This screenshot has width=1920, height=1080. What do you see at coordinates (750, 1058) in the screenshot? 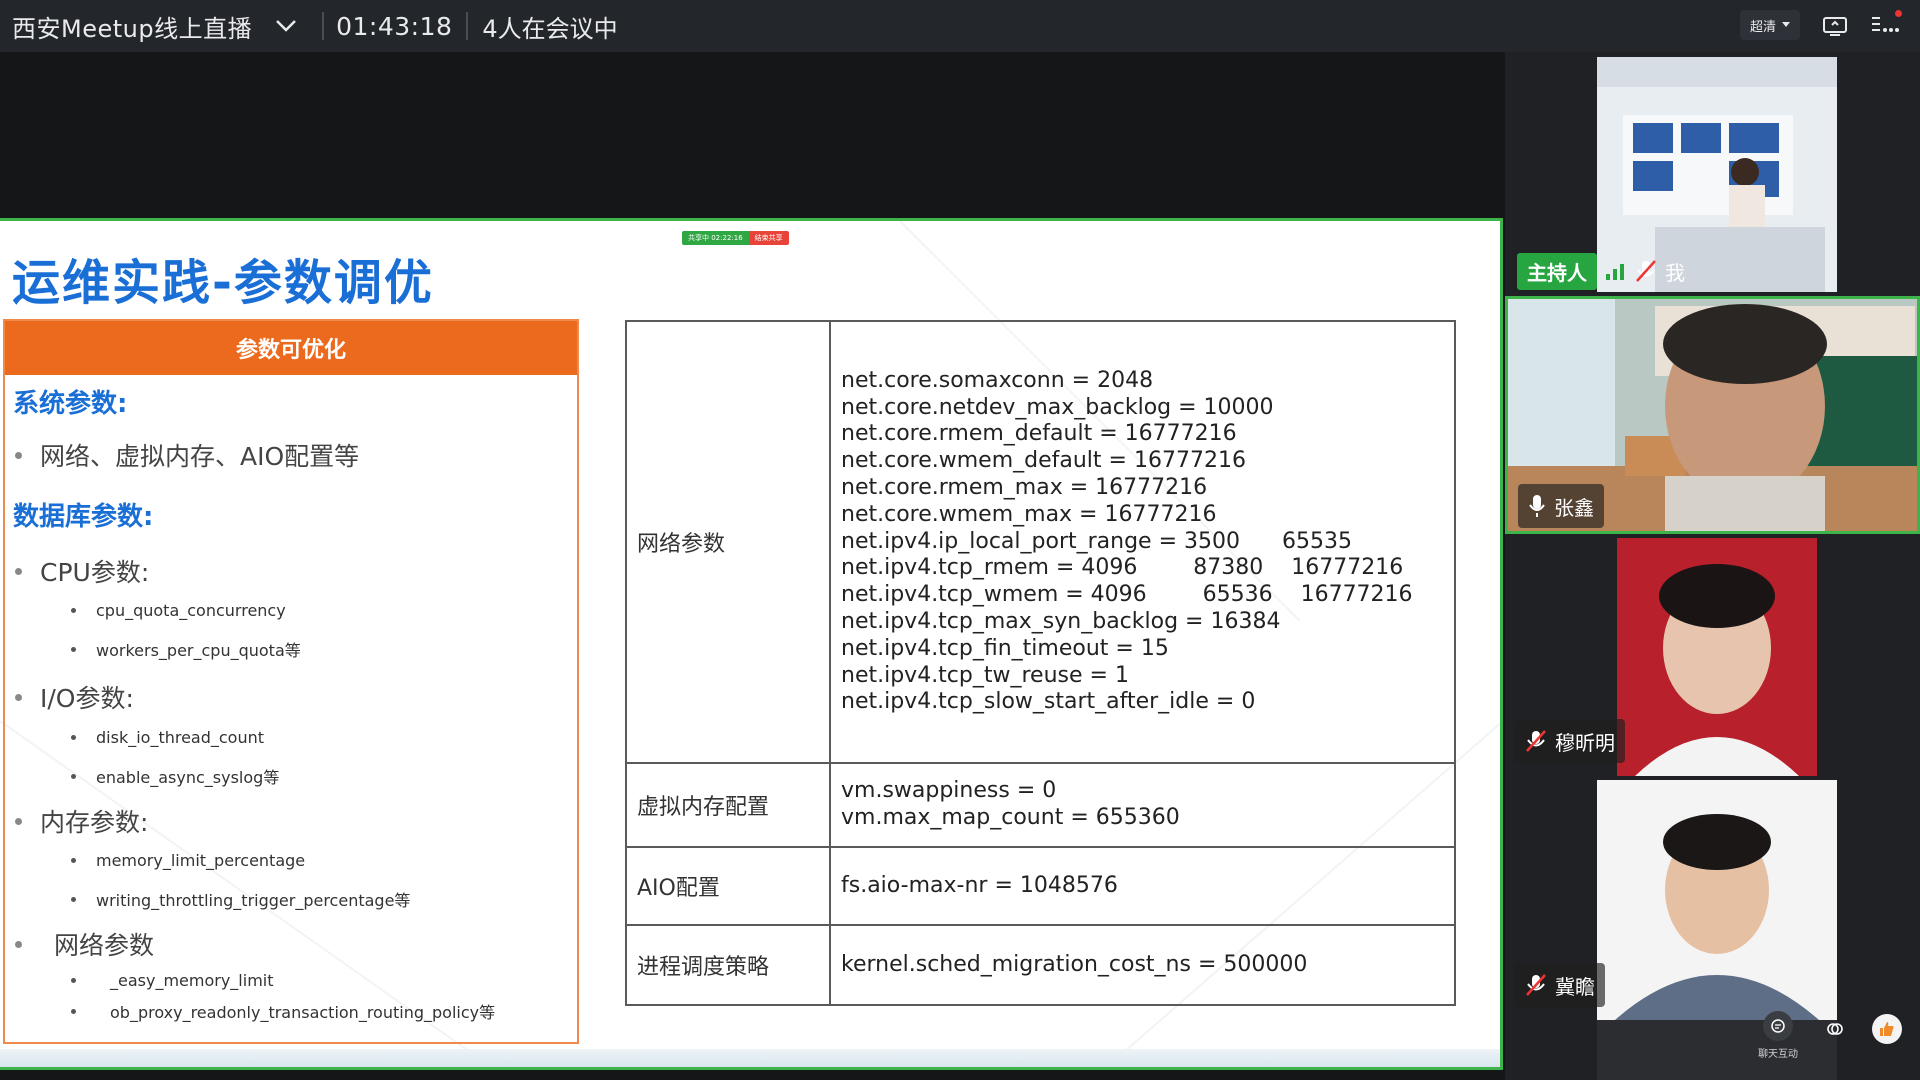
I see `slide-footer-band` at bounding box center [750, 1058].